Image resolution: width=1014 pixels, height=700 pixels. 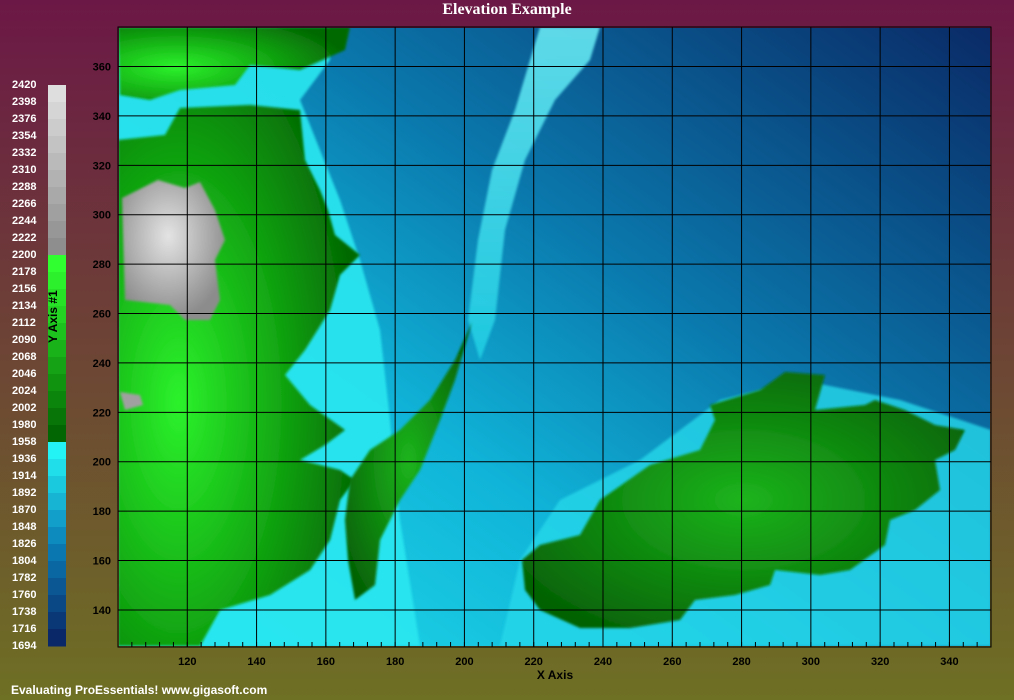 What do you see at coordinates (102, 68) in the screenshot?
I see `y-tick-label: 360` at bounding box center [102, 68].